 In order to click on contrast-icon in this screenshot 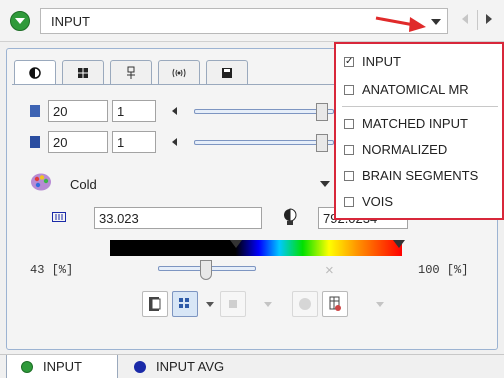, I will do `click(35, 73)`.